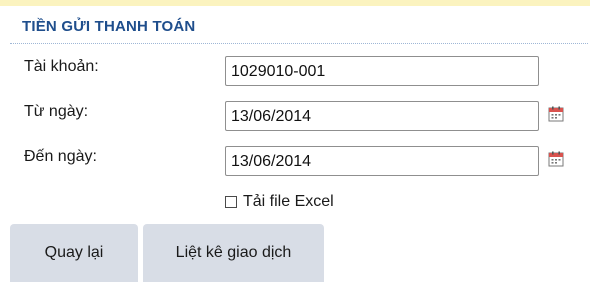 Image resolution: width=590 pixels, height=282 pixels. I want to click on excel-checkbox-label: Tải file Excel, so click(288, 201).